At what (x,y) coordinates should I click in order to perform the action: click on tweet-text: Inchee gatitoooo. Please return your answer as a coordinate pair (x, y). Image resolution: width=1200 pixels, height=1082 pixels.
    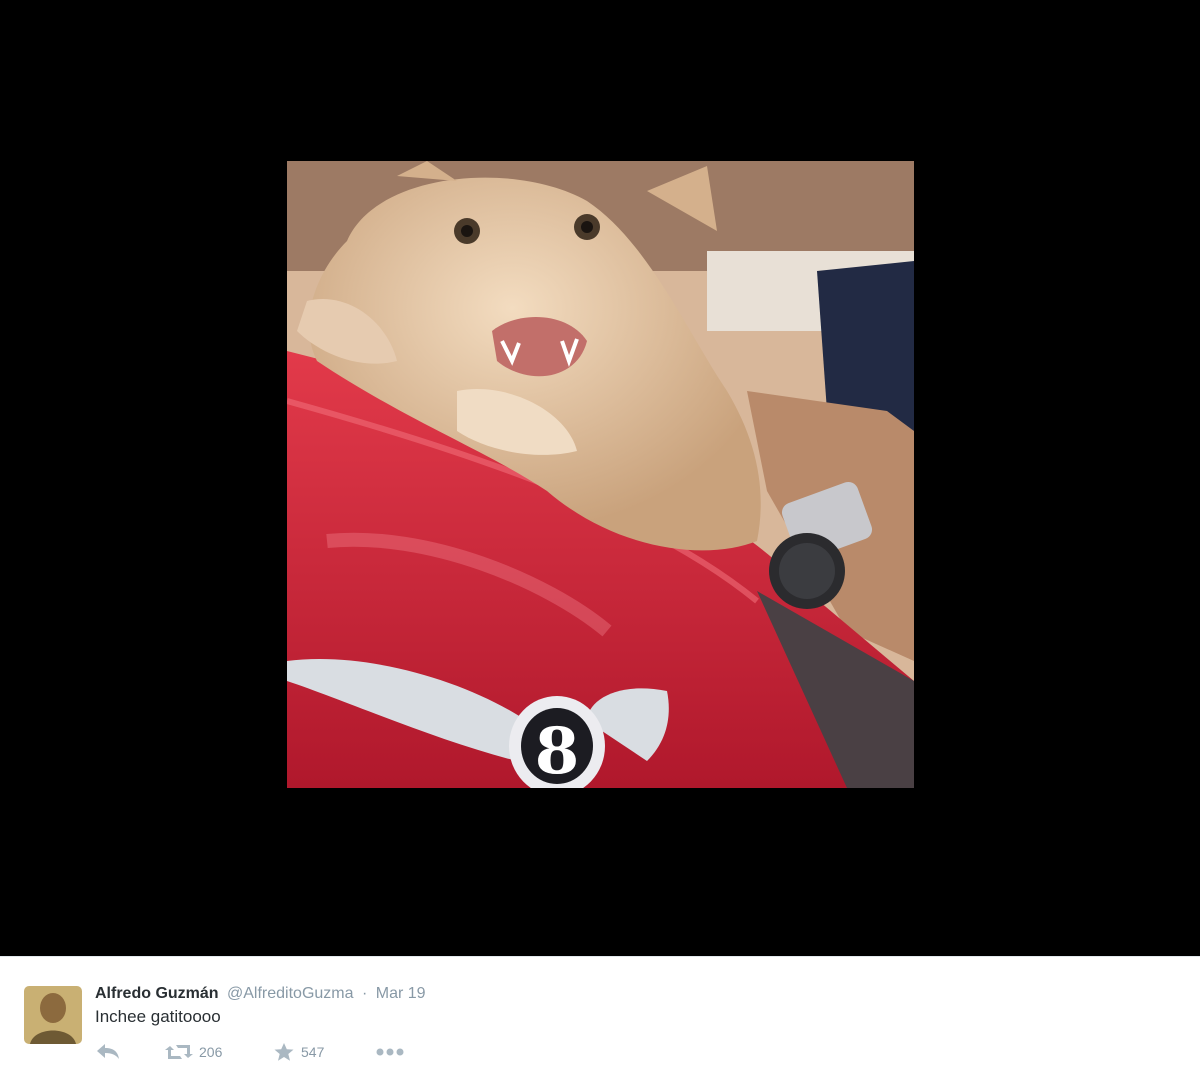
    Looking at the image, I should click on (158, 1016).